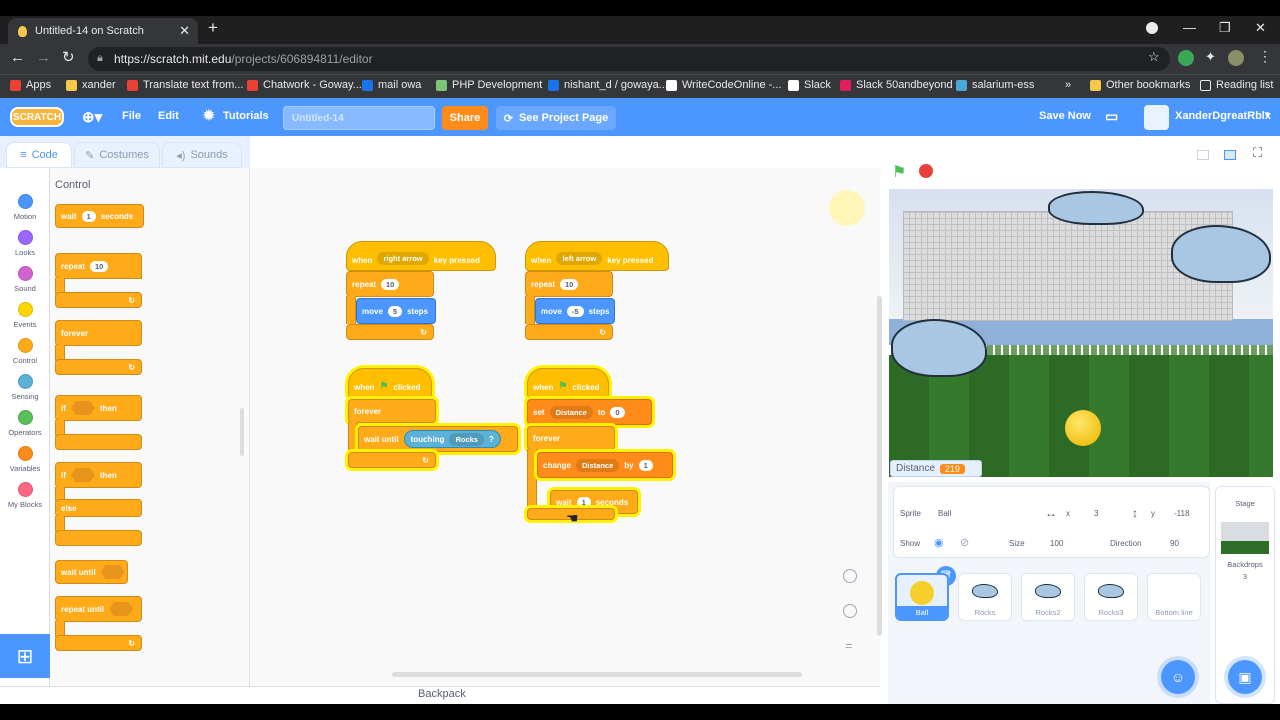 The width and height of the screenshot is (1280, 720). Describe the element at coordinates (926, 171) in the screenshot. I see `stop-button` at that location.